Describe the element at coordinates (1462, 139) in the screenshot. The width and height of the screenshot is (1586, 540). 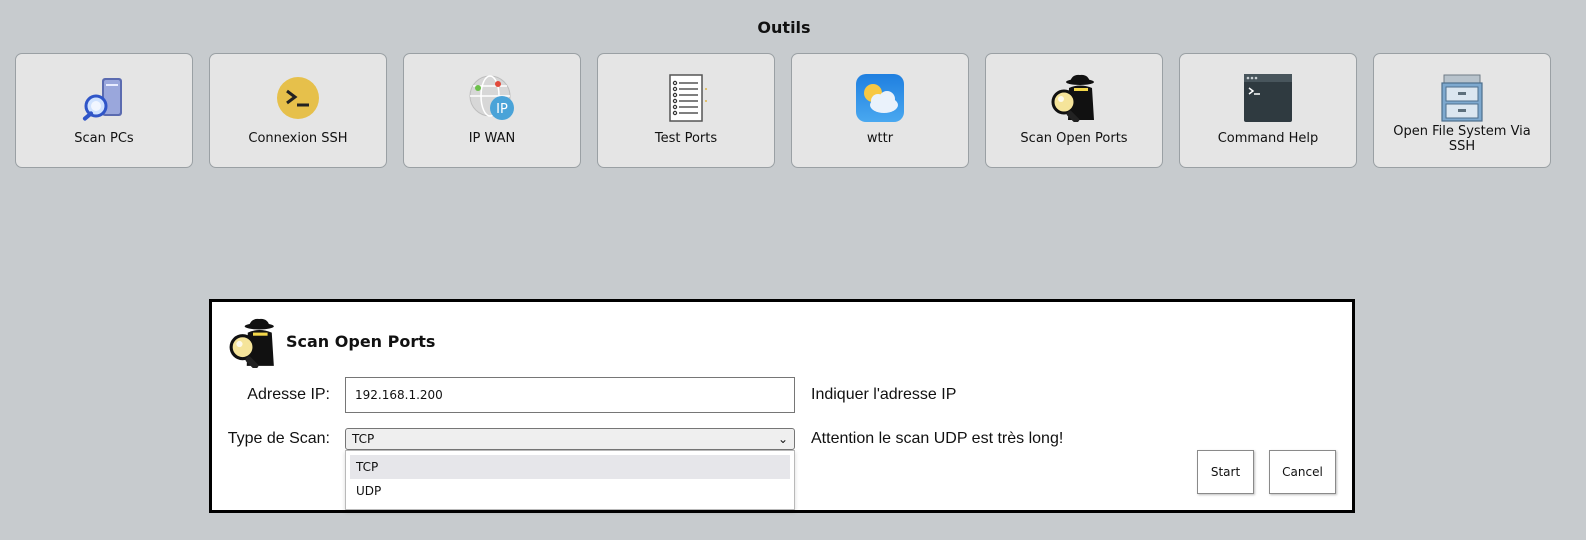
I see `tool-label: Open File System Via SSH` at that location.